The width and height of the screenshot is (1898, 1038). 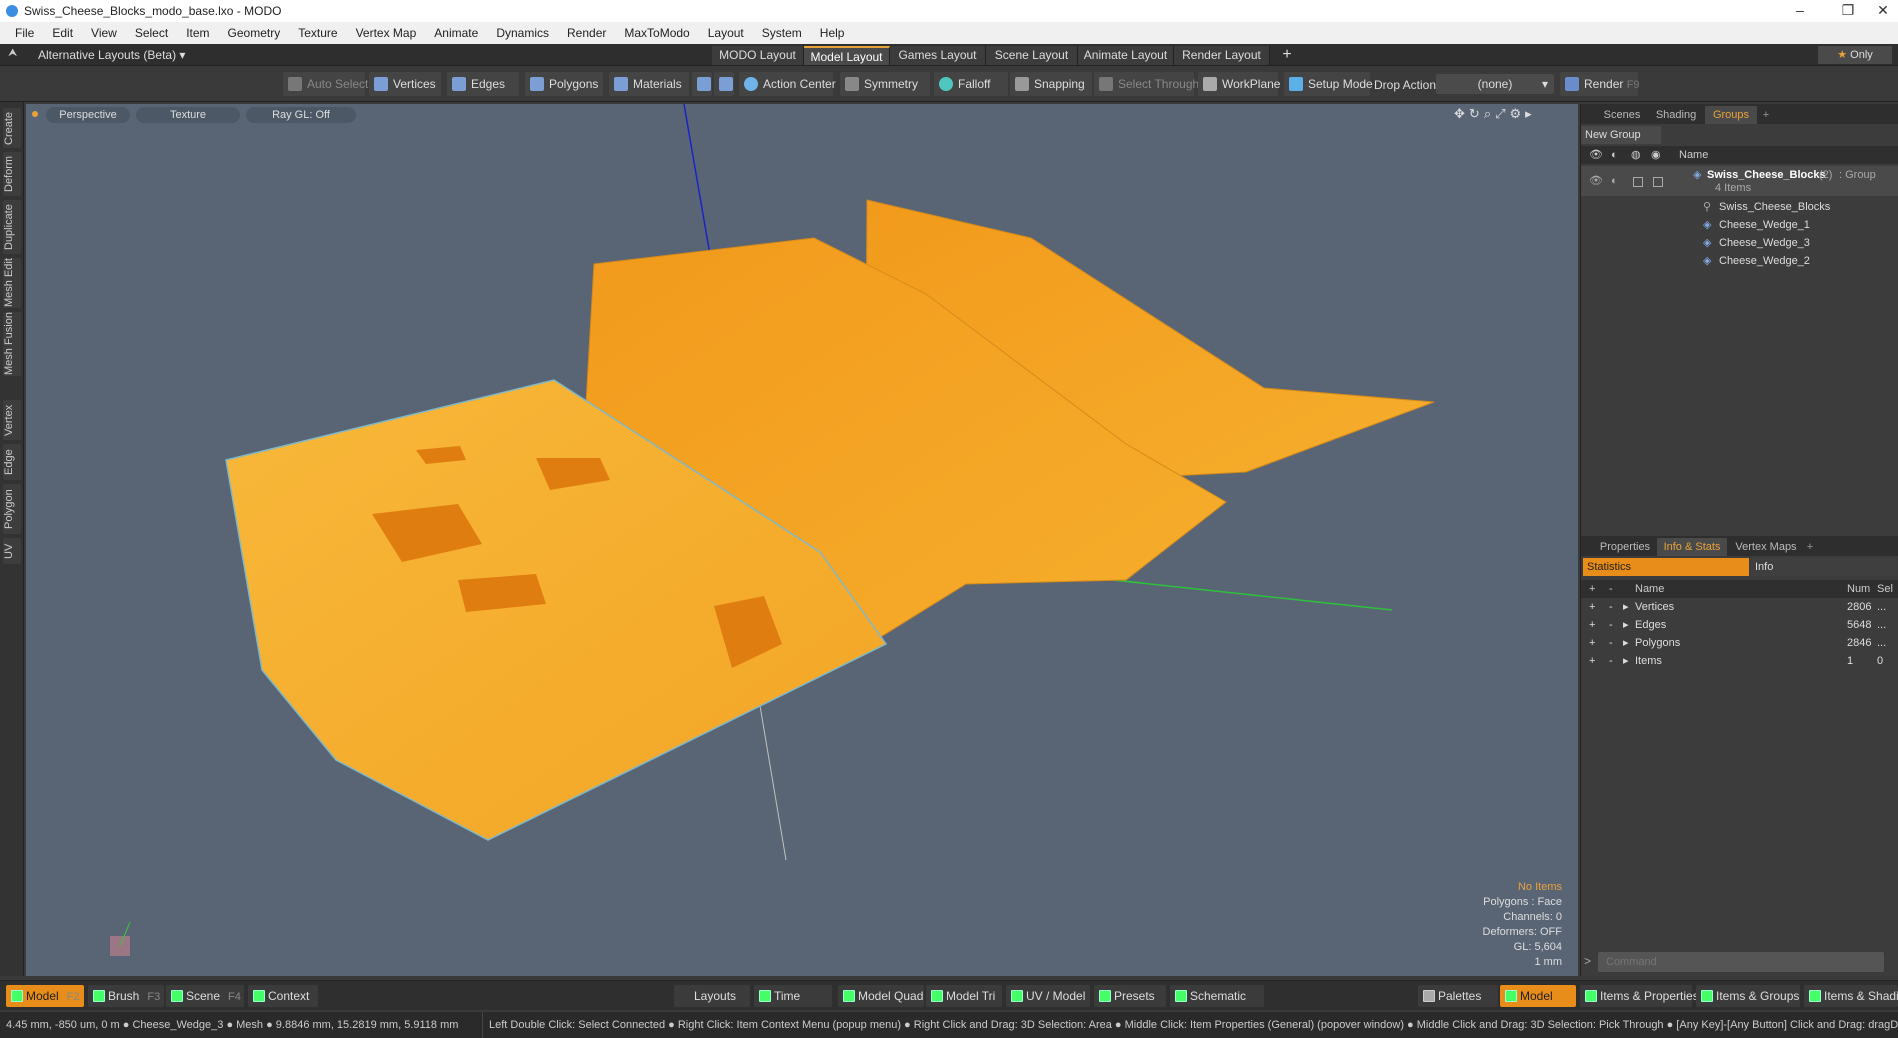 What do you see at coordinates (1638, 182) in the screenshot?
I see `render-checkbox` at bounding box center [1638, 182].